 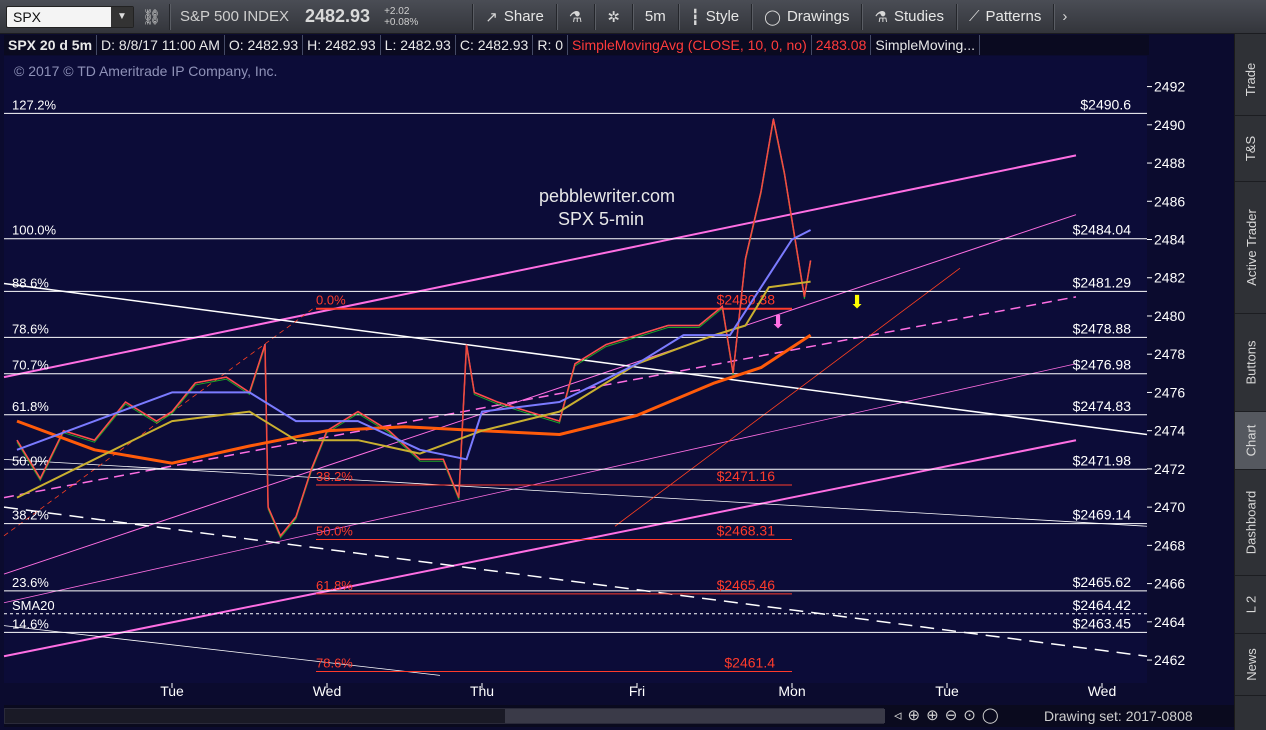 I want to click on zoom-out-icon: ⊖, so click(x=951, y=715).